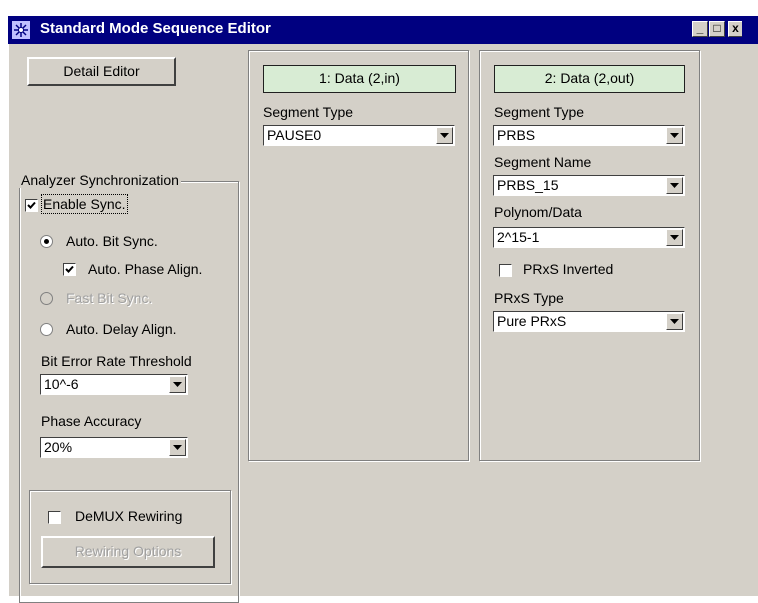 This screenshot has height=603, width=758. I want to click on radio-selected-dot, so click(46, 241).